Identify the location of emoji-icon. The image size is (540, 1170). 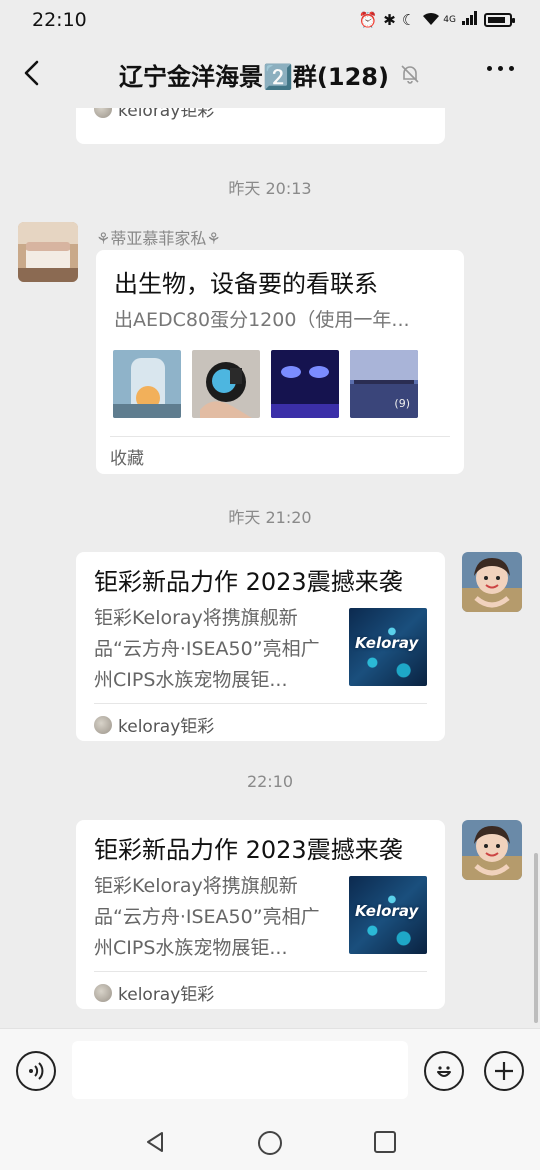
(444, 1071).